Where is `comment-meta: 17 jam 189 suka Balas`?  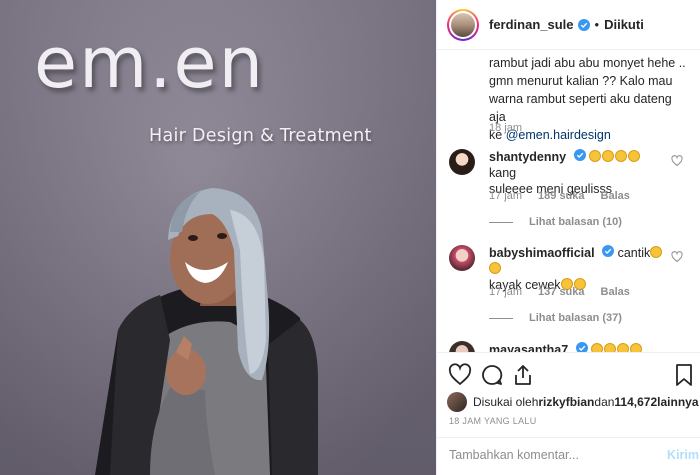 comment-meta: 17 jam 189 suka Balas is located at coordinates (559, 196).